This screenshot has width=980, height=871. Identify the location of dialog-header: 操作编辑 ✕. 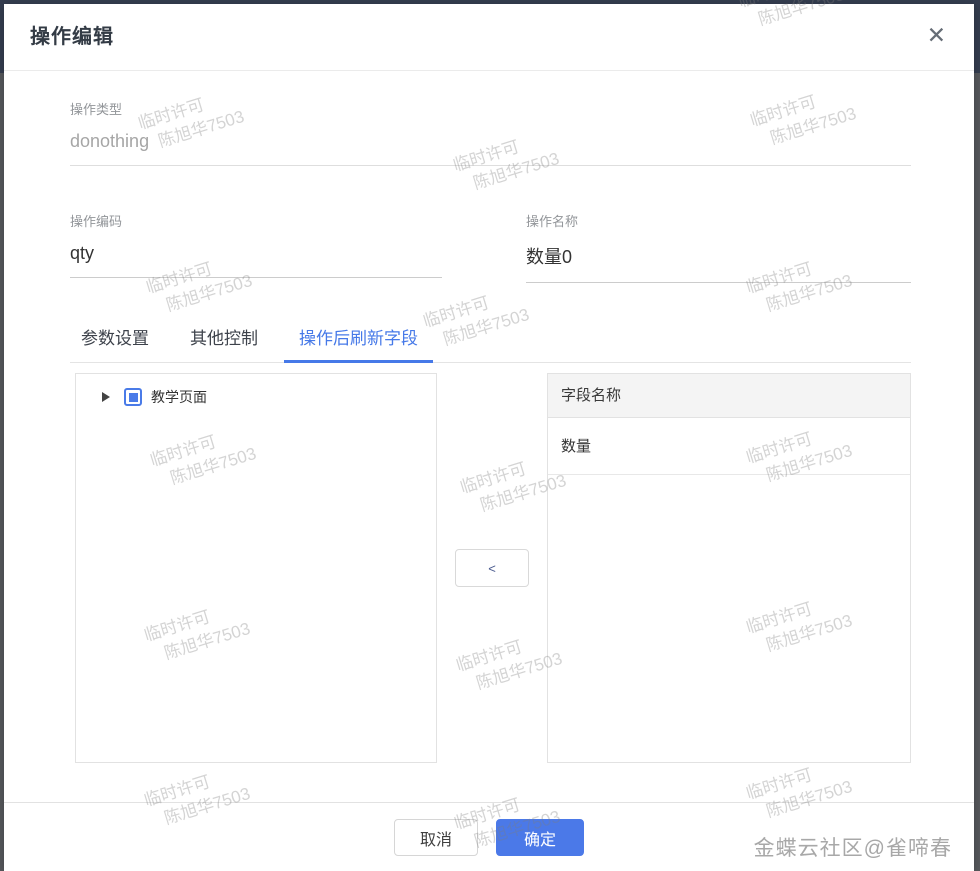
(489, 37).